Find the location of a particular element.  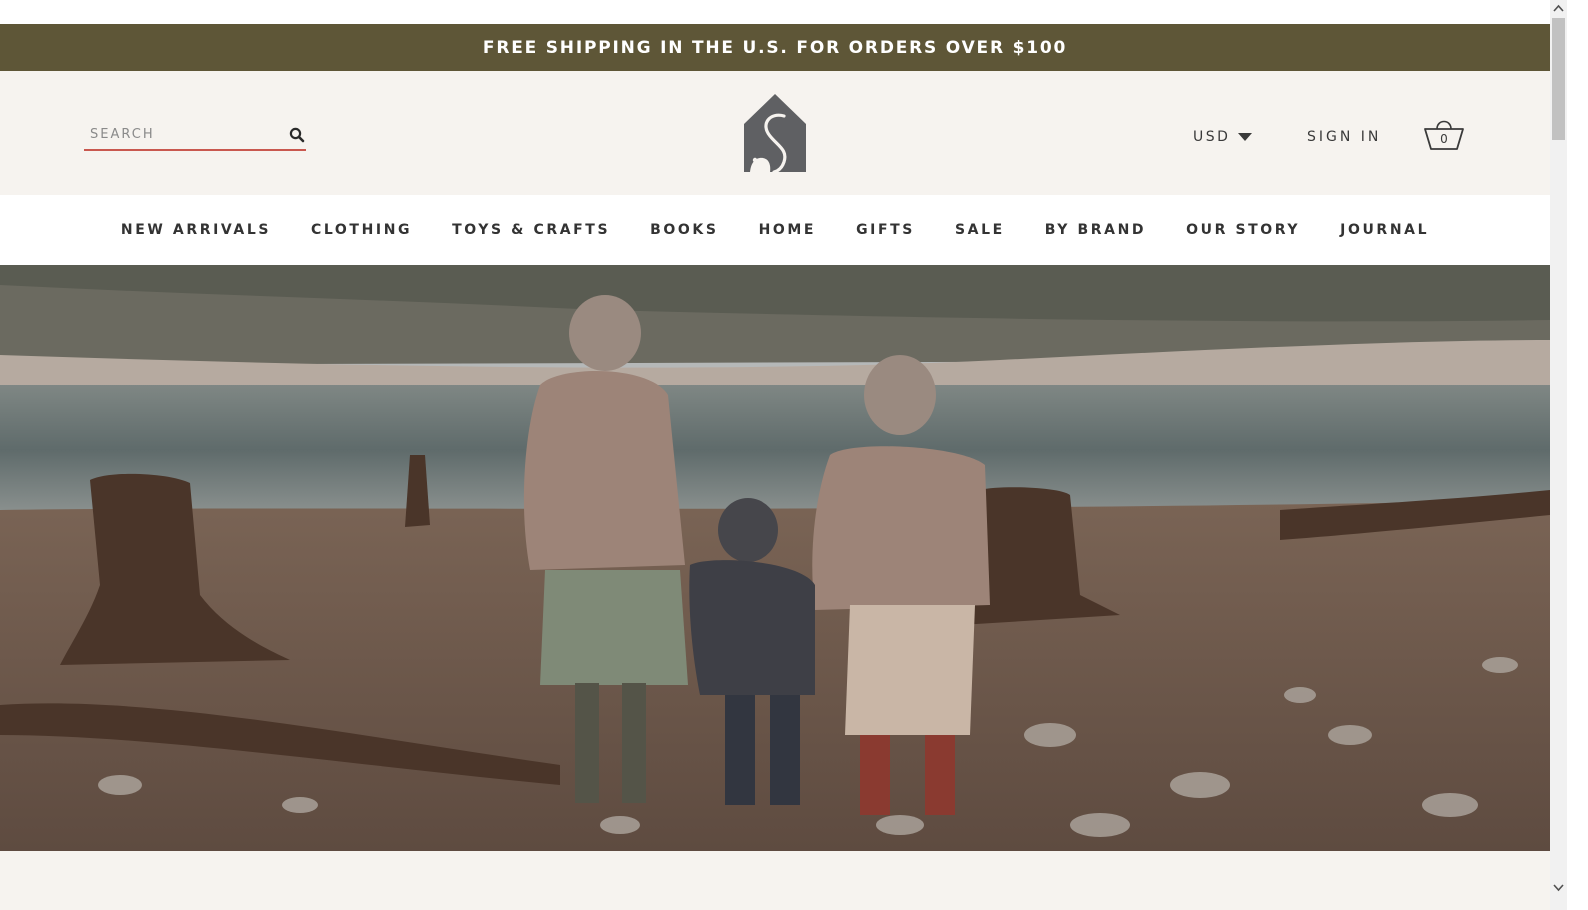

cart-button: 0 is located at coordinates (1444, 135).